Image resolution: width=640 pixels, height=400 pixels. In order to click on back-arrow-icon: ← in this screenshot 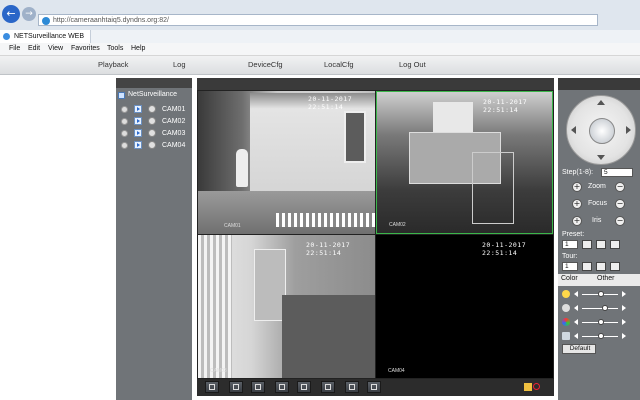, I will do `click(11, 14)`.